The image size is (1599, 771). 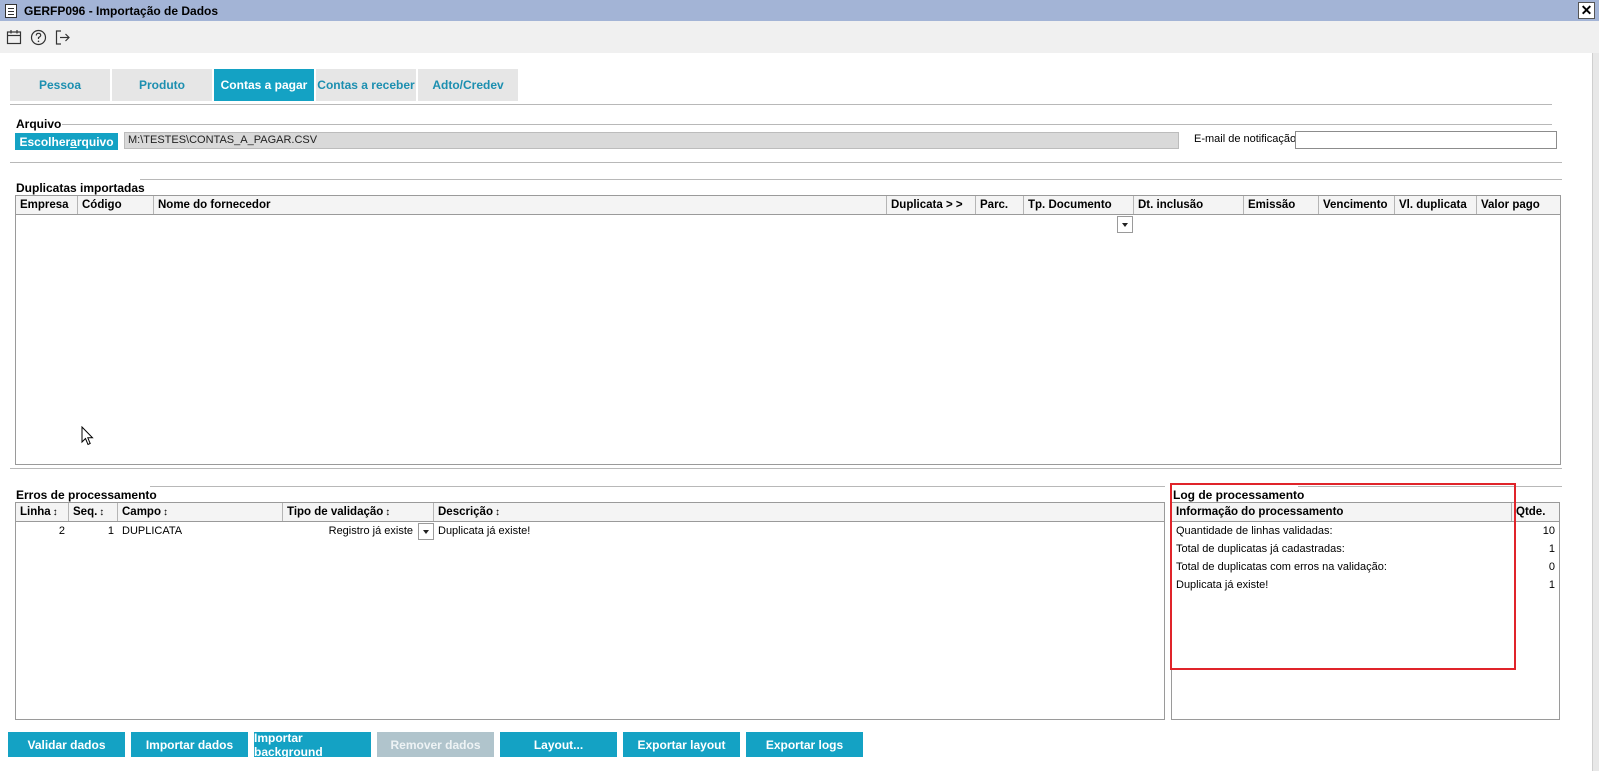 I want to click on column-header-linha: Linha ↕, so click(x=42, y=512).